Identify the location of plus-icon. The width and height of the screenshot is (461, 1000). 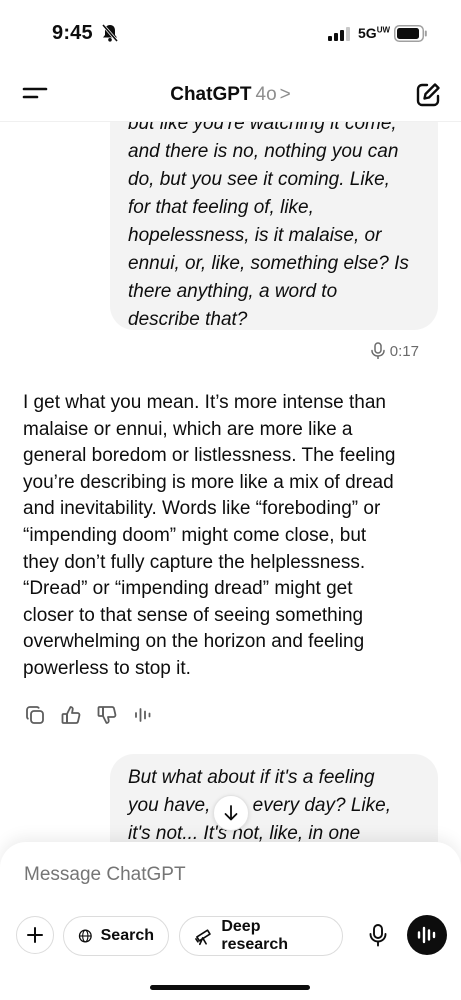
(35, 935).